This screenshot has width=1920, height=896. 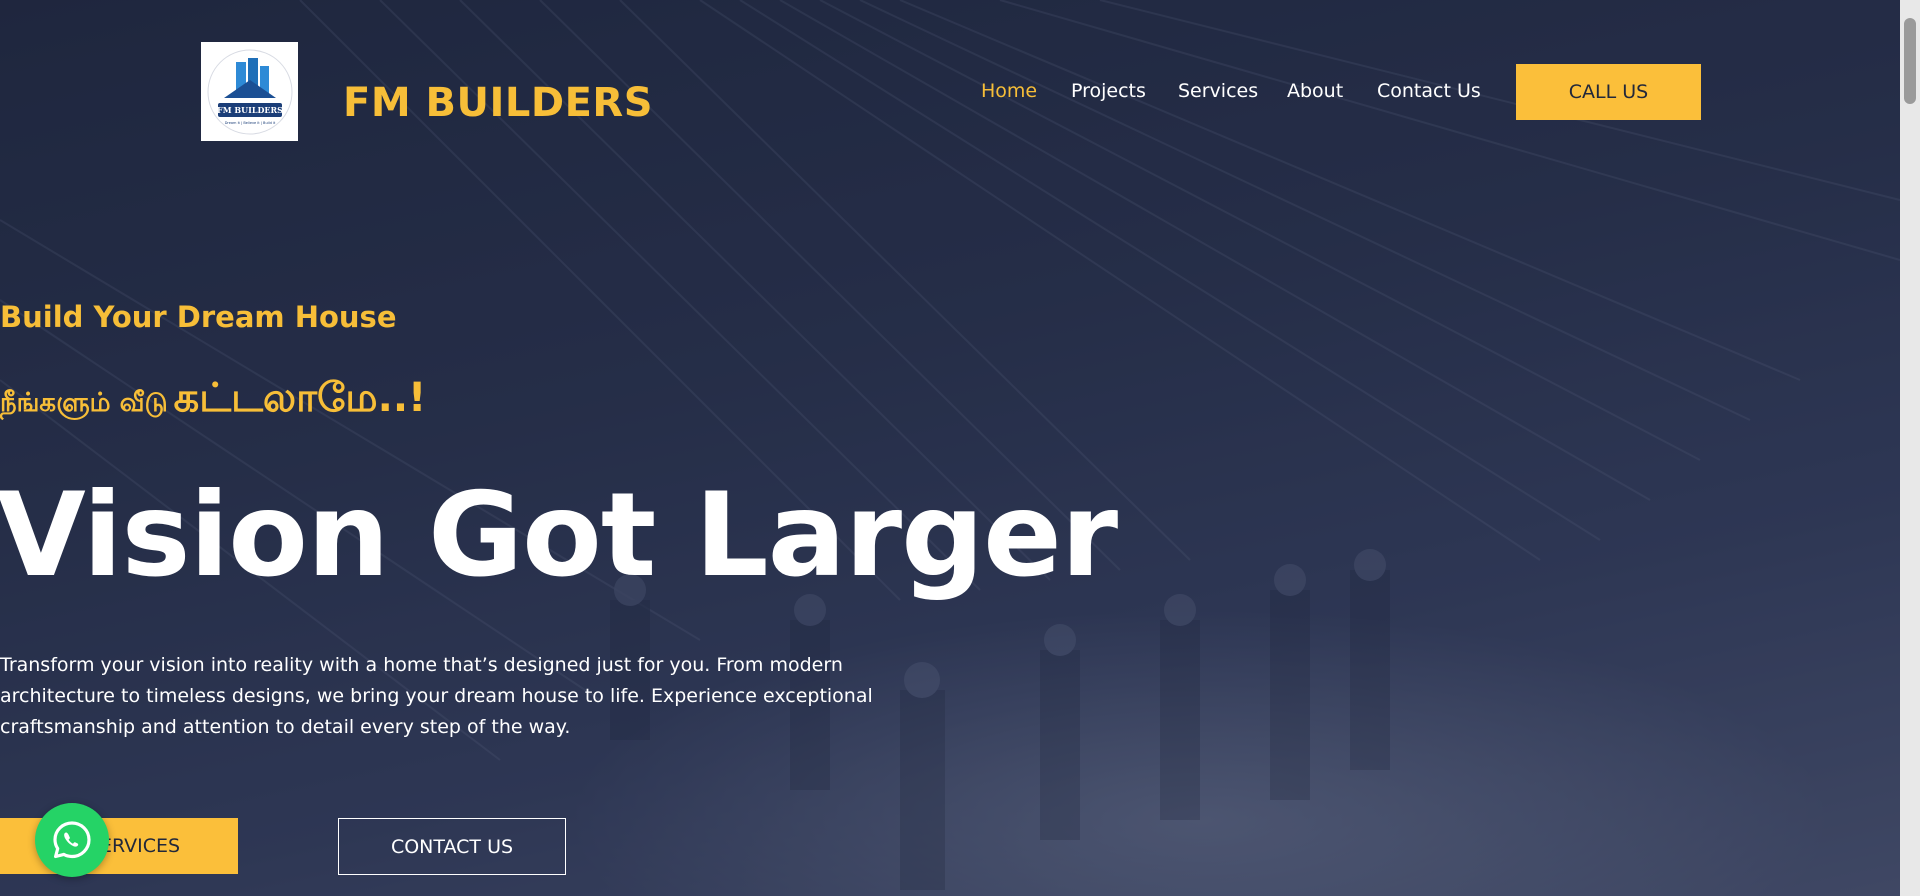 I want to click on scrollbar-thumb, so click(x=1910, y=61).